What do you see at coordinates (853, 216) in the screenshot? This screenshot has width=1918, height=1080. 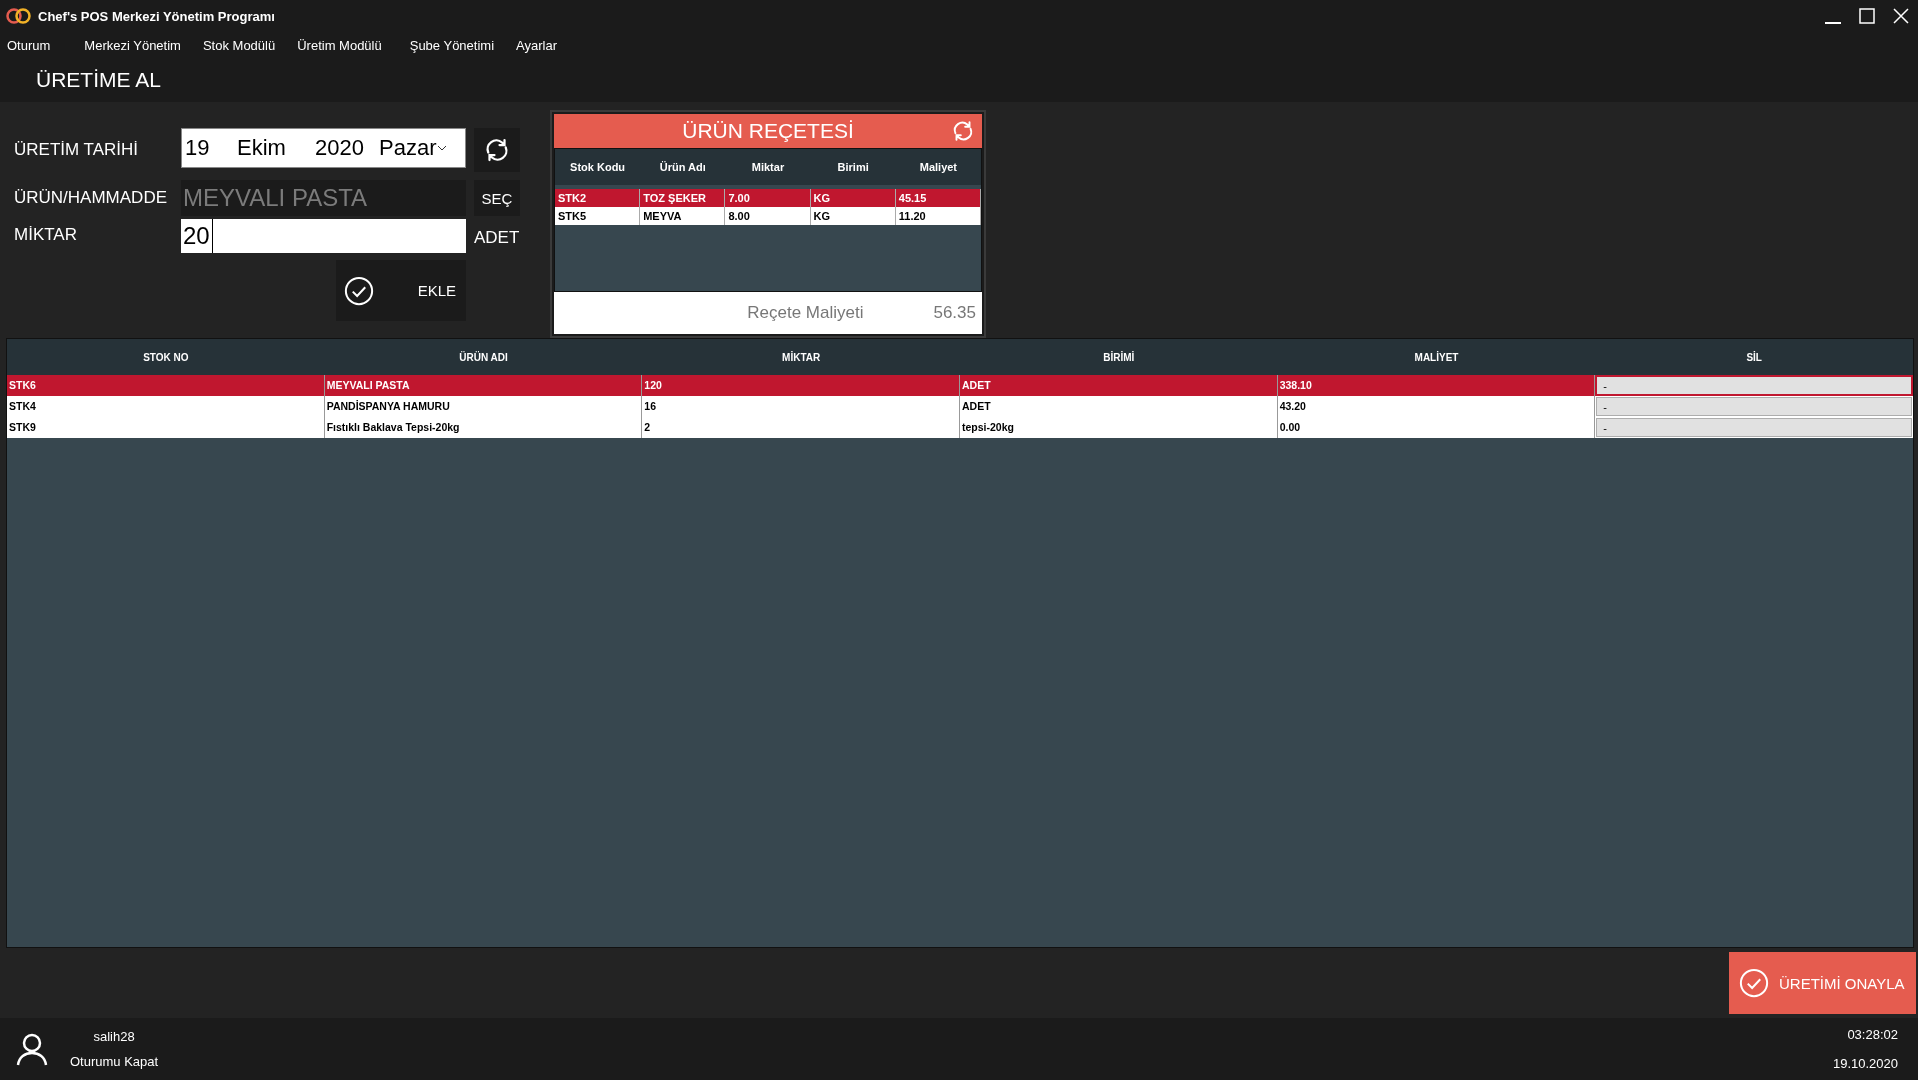 I see `table-cell: KG` at bounding box center [853, 216].